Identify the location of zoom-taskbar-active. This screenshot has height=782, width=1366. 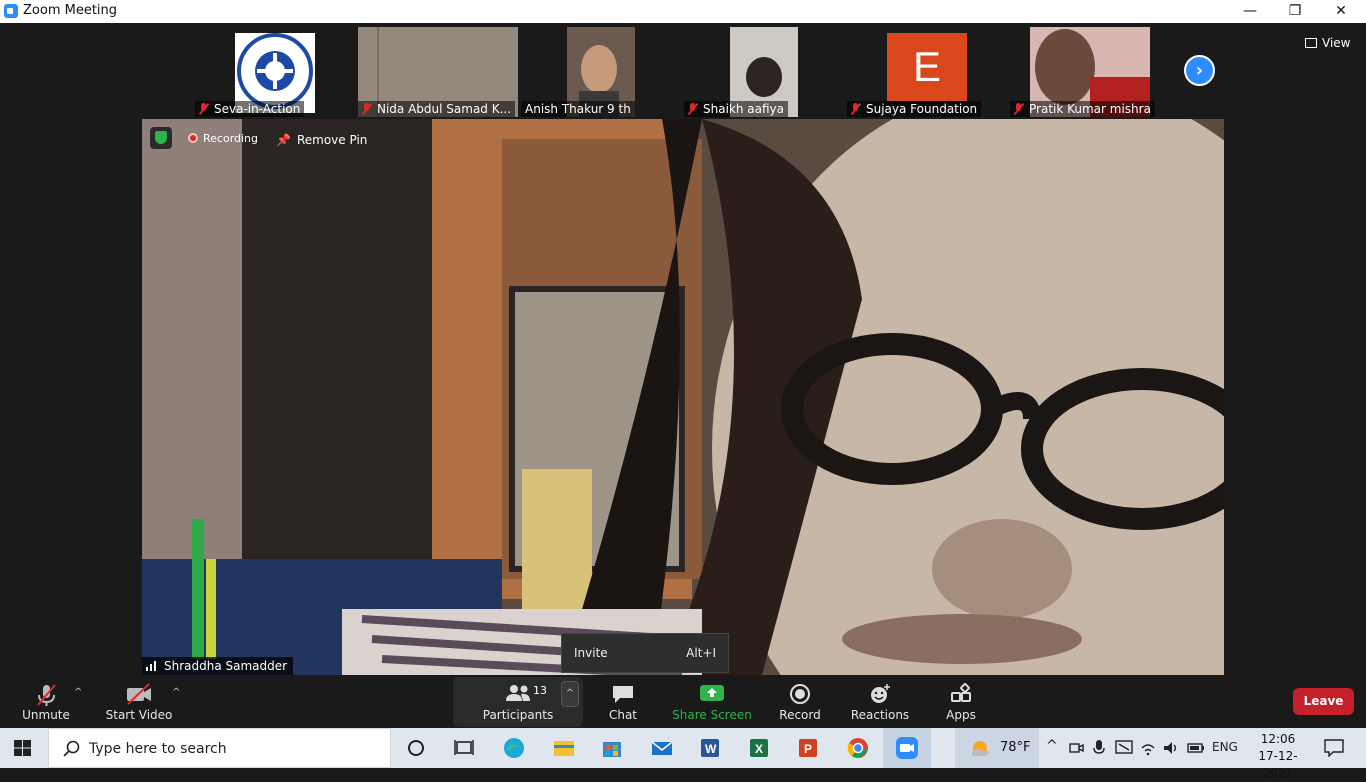
(907, 748).